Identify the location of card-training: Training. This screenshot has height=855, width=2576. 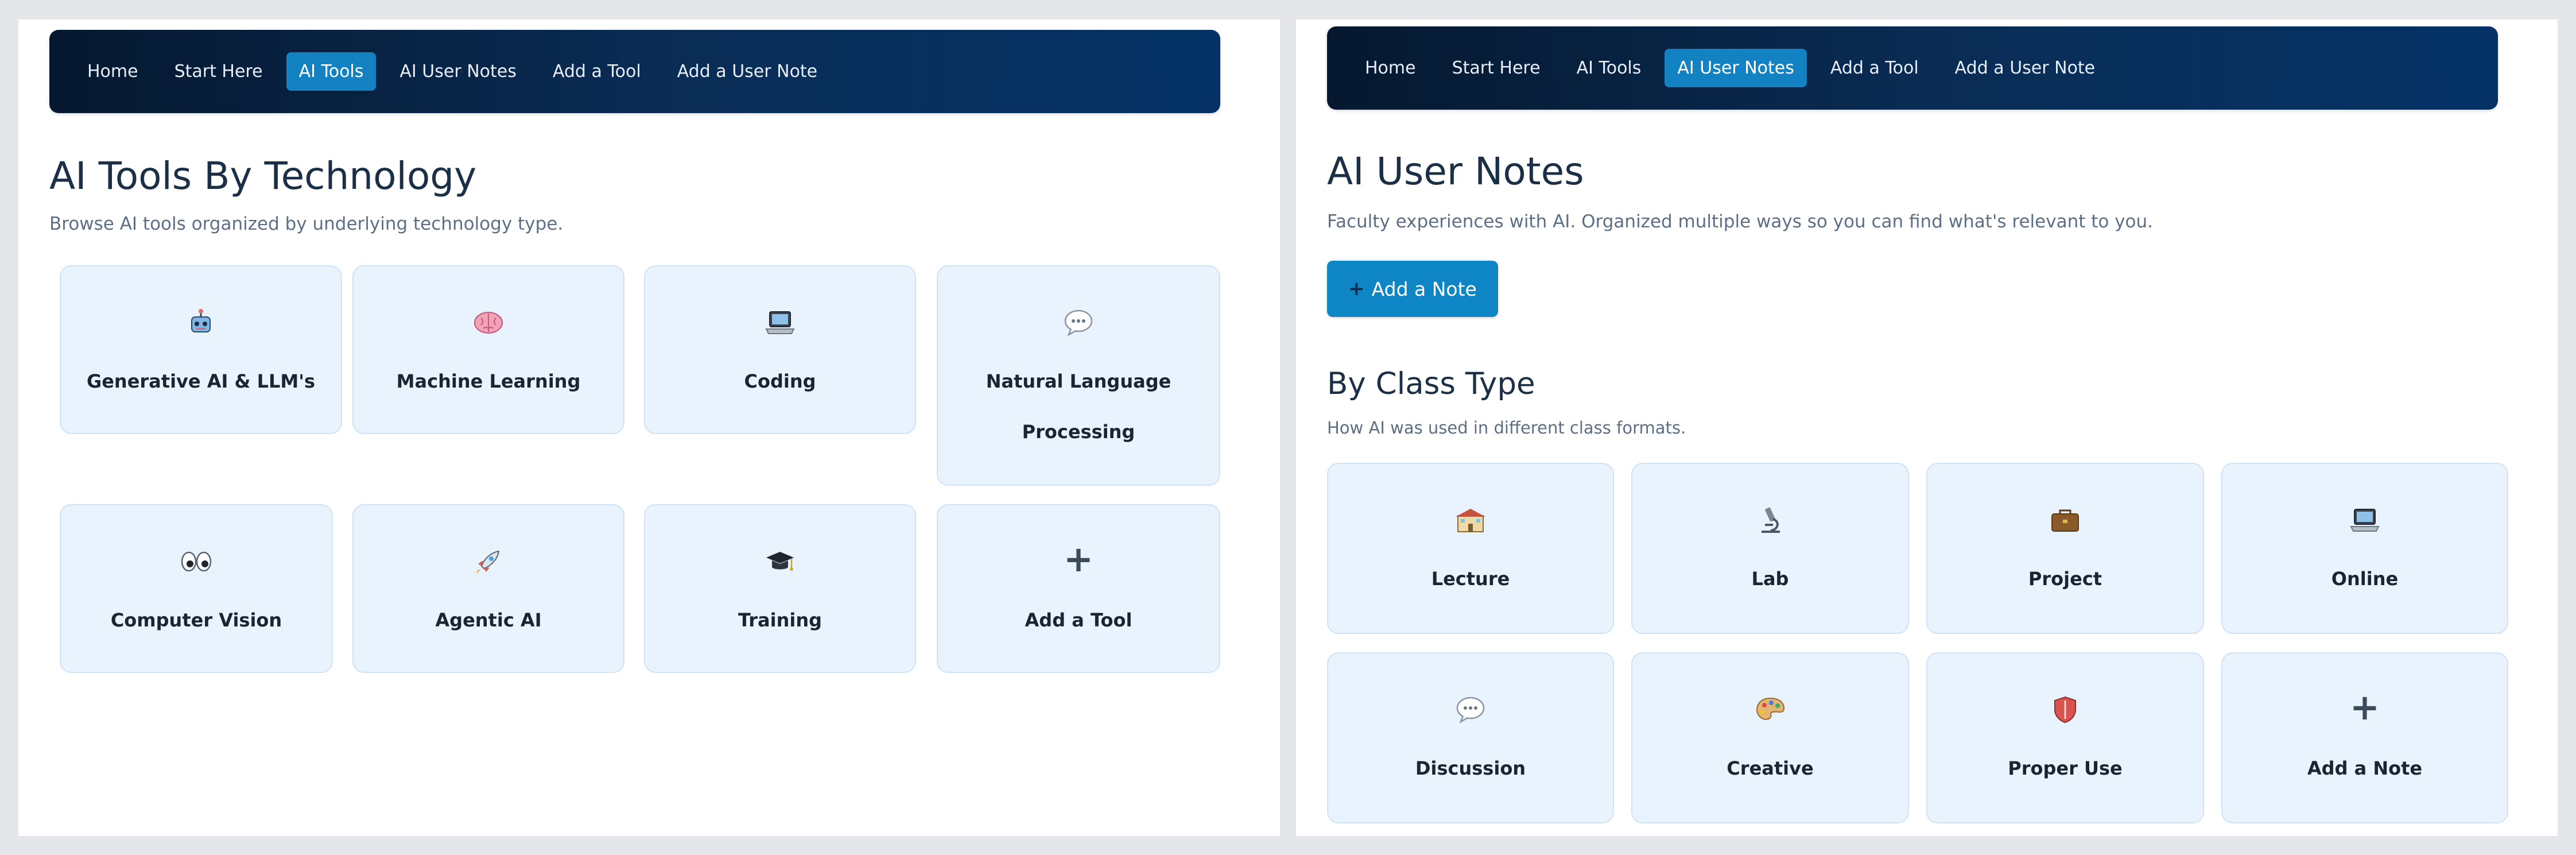
(780, 588).